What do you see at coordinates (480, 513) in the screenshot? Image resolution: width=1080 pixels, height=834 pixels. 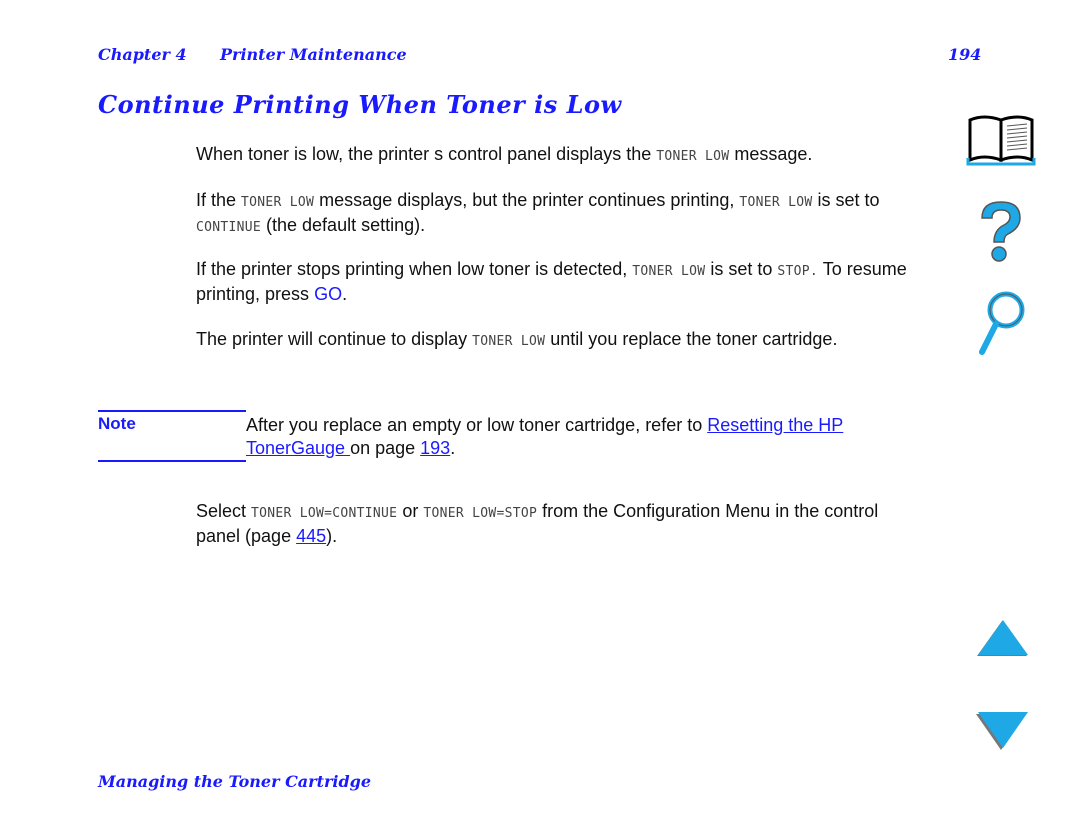 I see `lcd-message: TONER LOW=STOP` at bounding box center [480, 513].